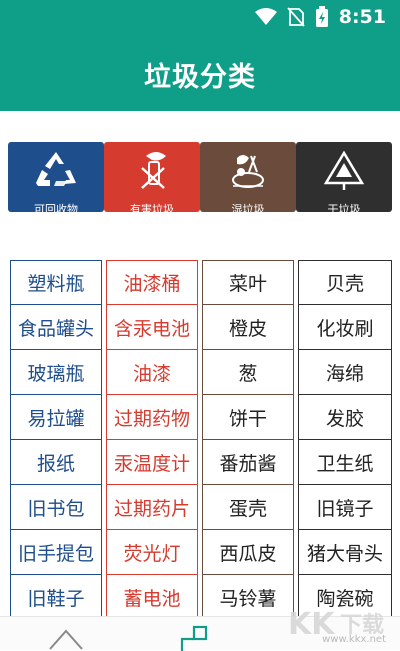  Describe the element at coordinates (152, 372) in the screenshot. I see `item-cell: 油漆` at that location.